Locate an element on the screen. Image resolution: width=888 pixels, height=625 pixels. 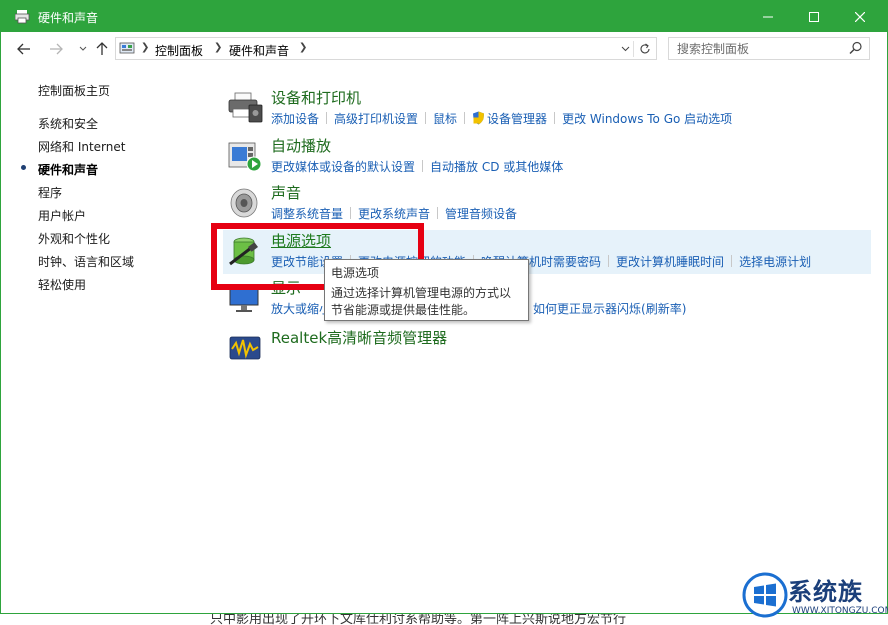
link-flicker-refresh: 如何更正显示器闪烁(刷新率) is located at coordinates (609, 309).